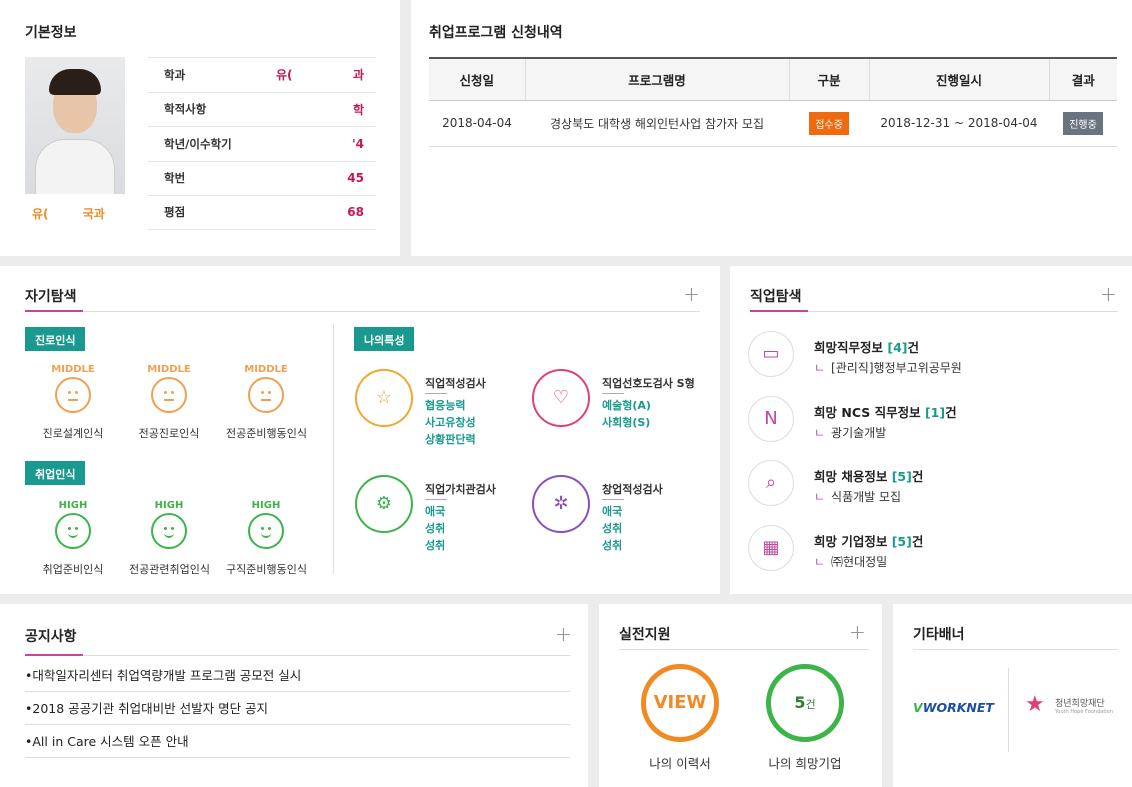  Describe the element at coordinates (297, 741) in the screenshot. I see `notice-item: •All in Care 시스템 오픈 안내` at that location.